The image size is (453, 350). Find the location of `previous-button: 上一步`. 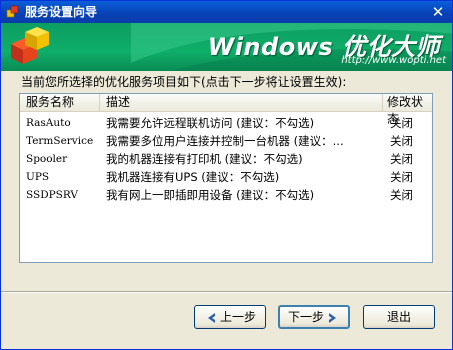

previous-button: 上一步 is located at coordinates (230, 317).